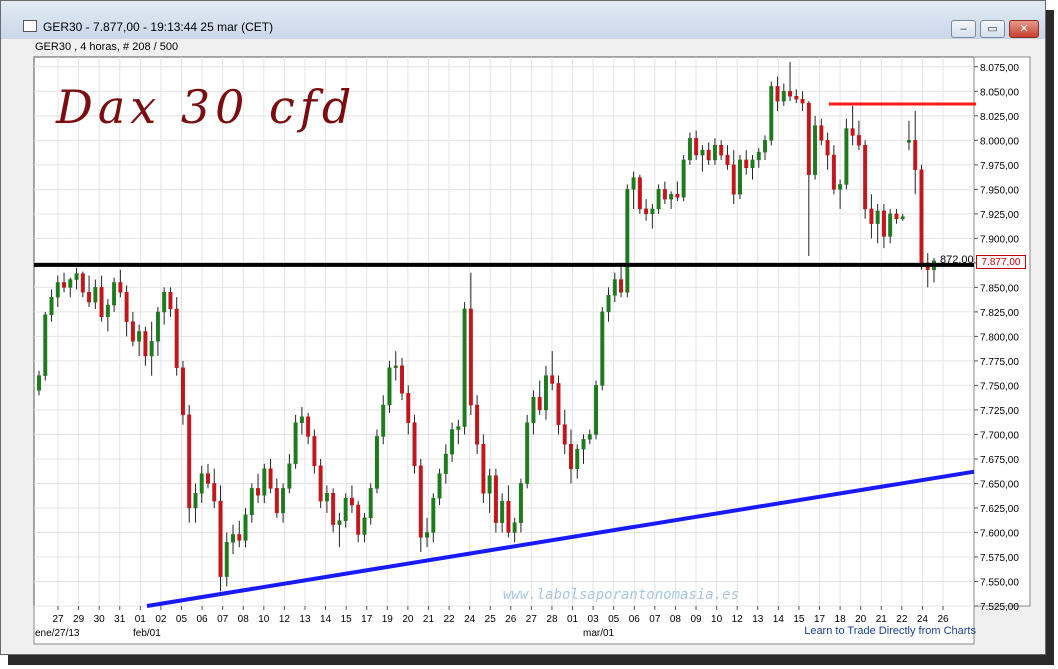 The height and width of the screenshot is (669, 1058). What do you see at coordinates (429, 619) in the screenshot?
I see `x-tick-label: 21` at bounding box center [429, 619].